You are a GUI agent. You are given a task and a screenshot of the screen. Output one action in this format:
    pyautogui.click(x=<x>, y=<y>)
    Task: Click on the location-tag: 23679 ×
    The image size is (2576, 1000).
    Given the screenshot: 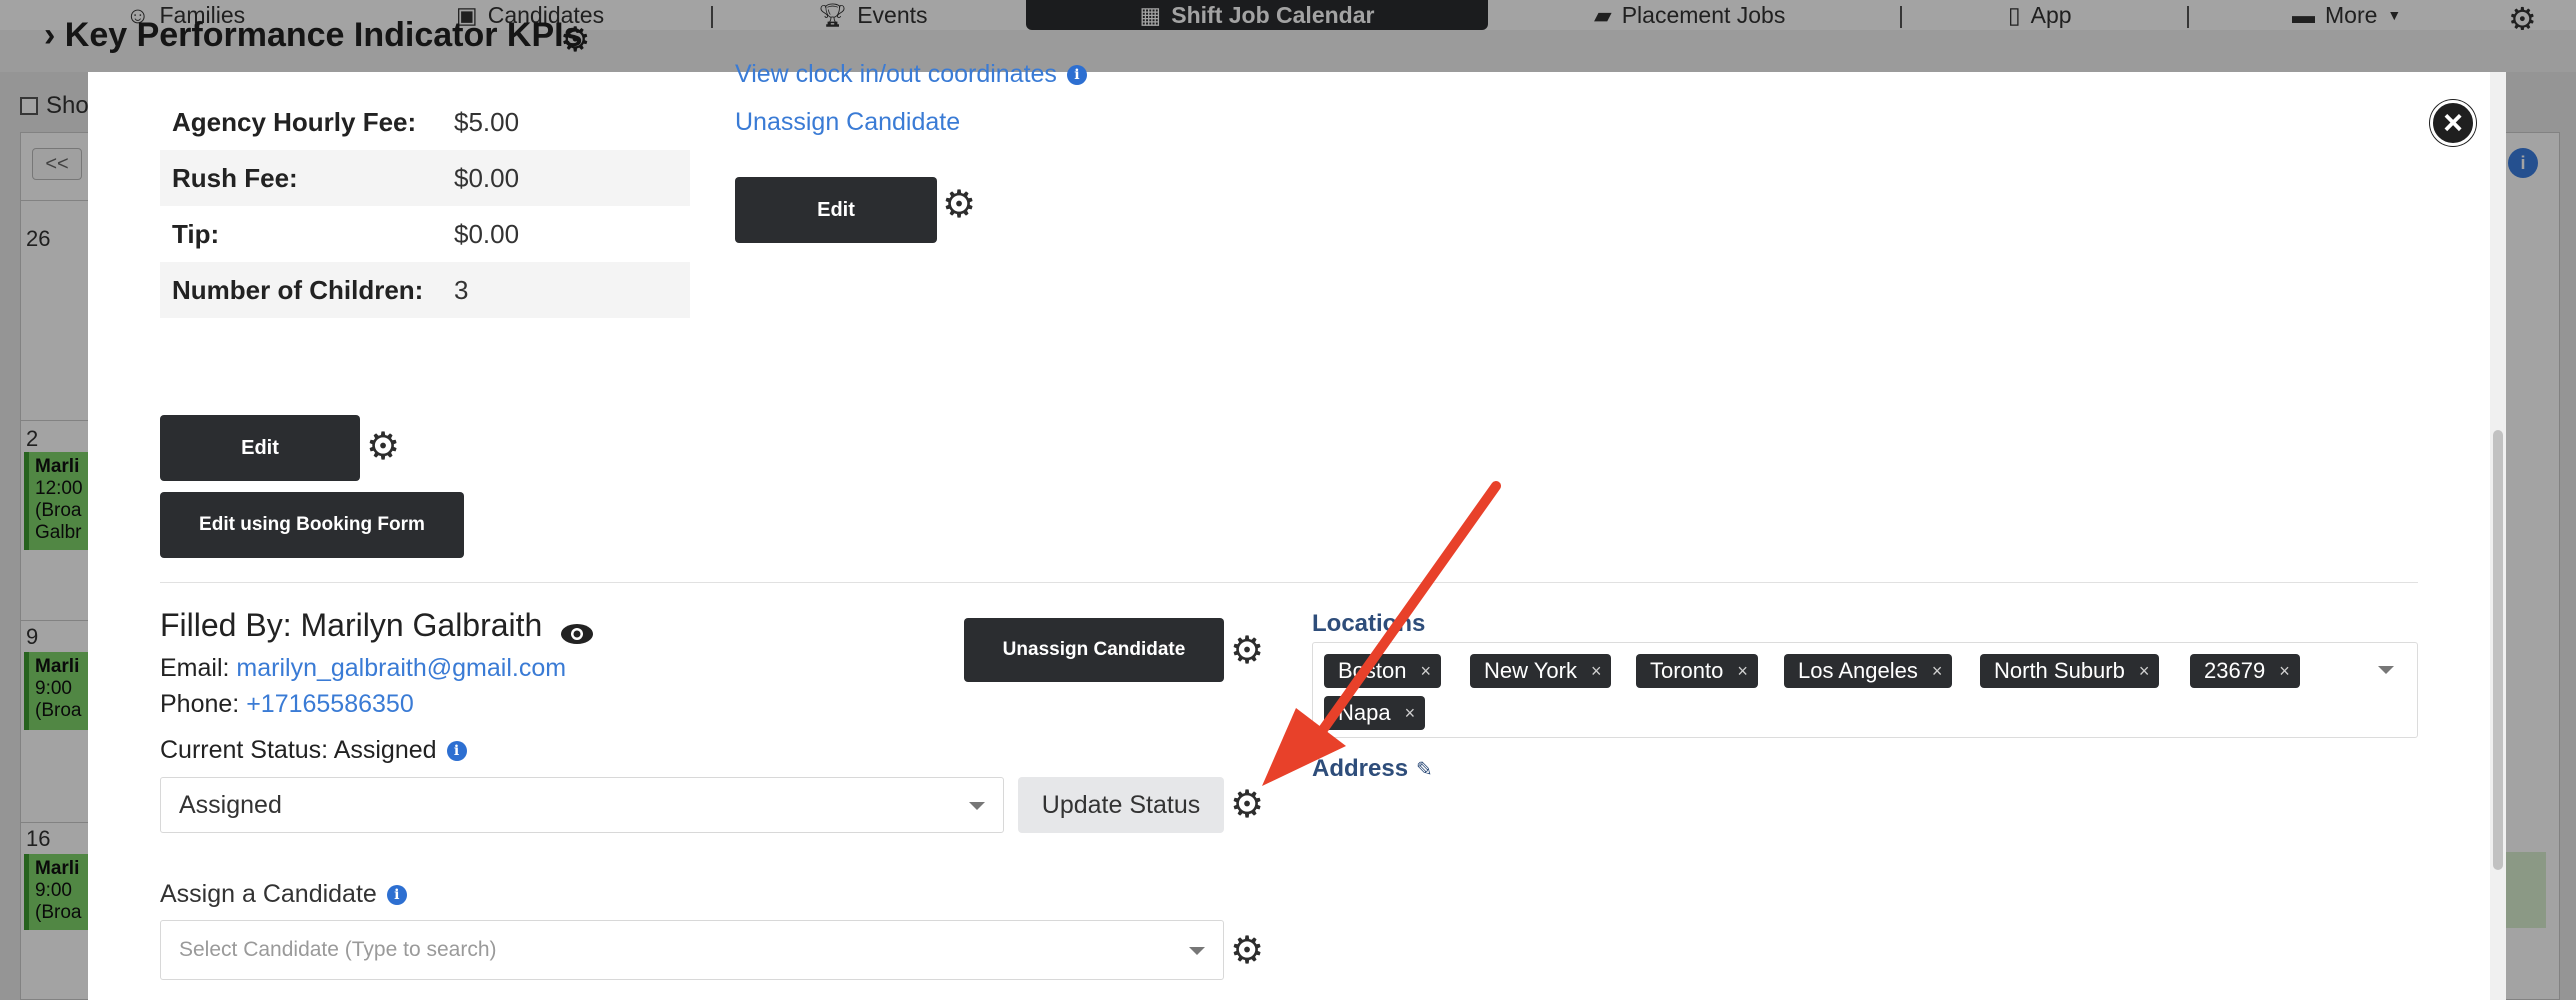 What is the action you would take?
    pyautogui.click(x=2245, y=671)
    